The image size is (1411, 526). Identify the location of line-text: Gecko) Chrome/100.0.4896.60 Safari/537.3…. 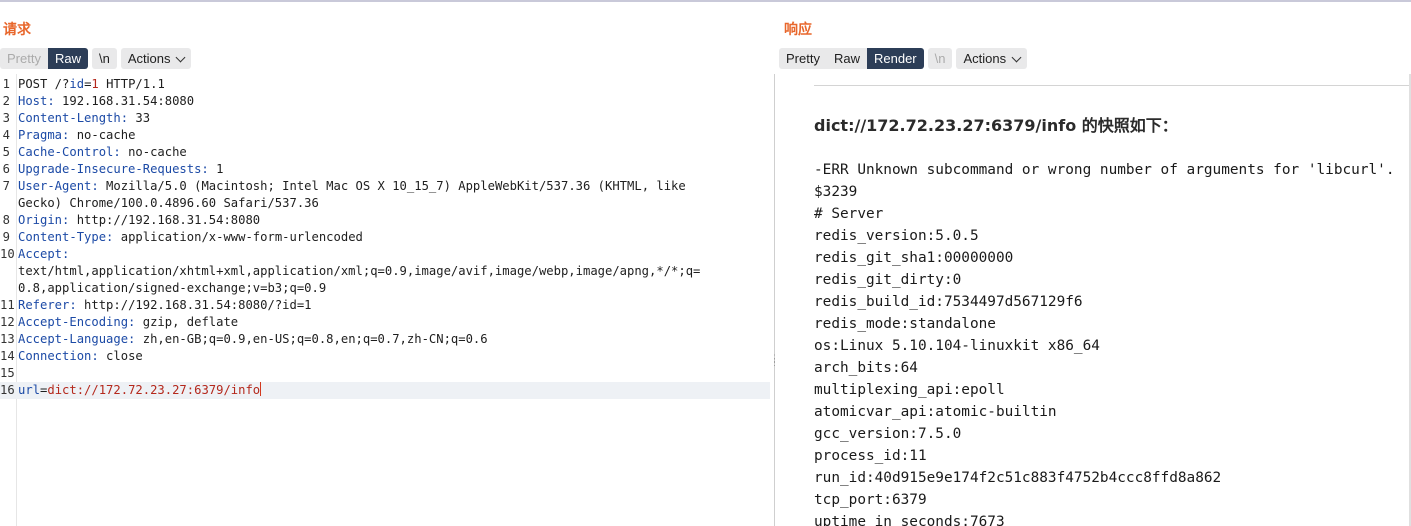
(394, 203).